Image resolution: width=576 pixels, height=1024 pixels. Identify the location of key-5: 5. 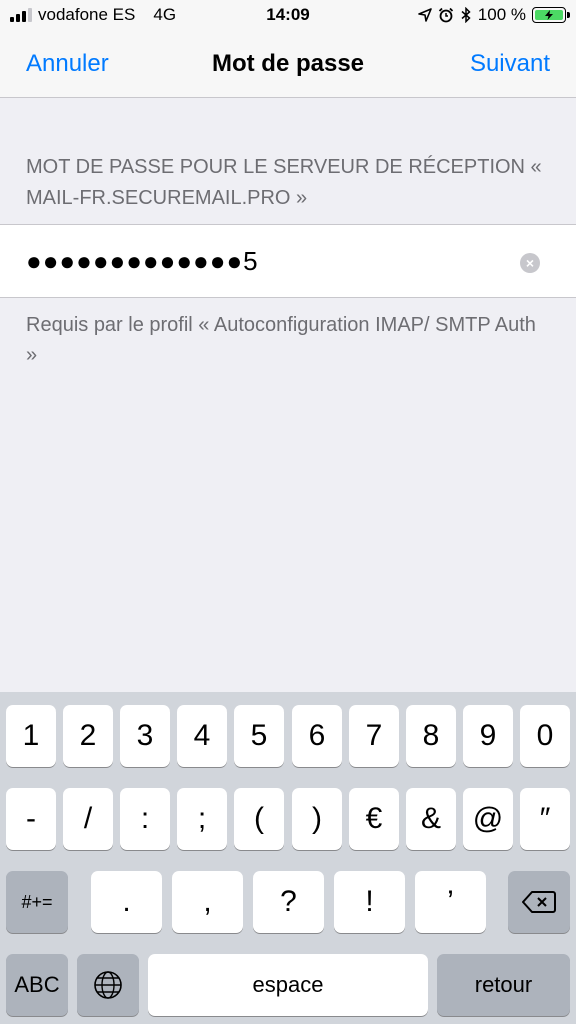
(259, 736).